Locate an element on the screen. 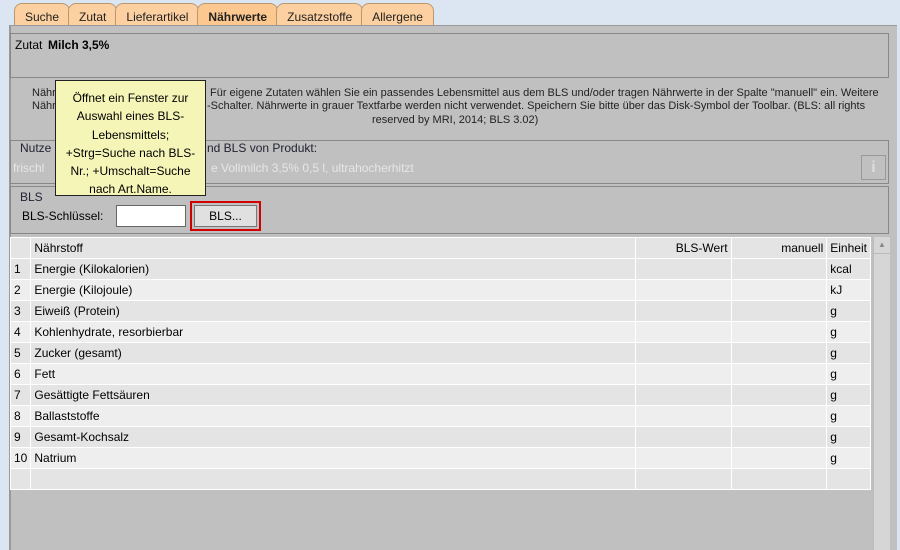  table-row: 1 Energie (Kilokalorien) kcal is located at coordinates (440, 269).